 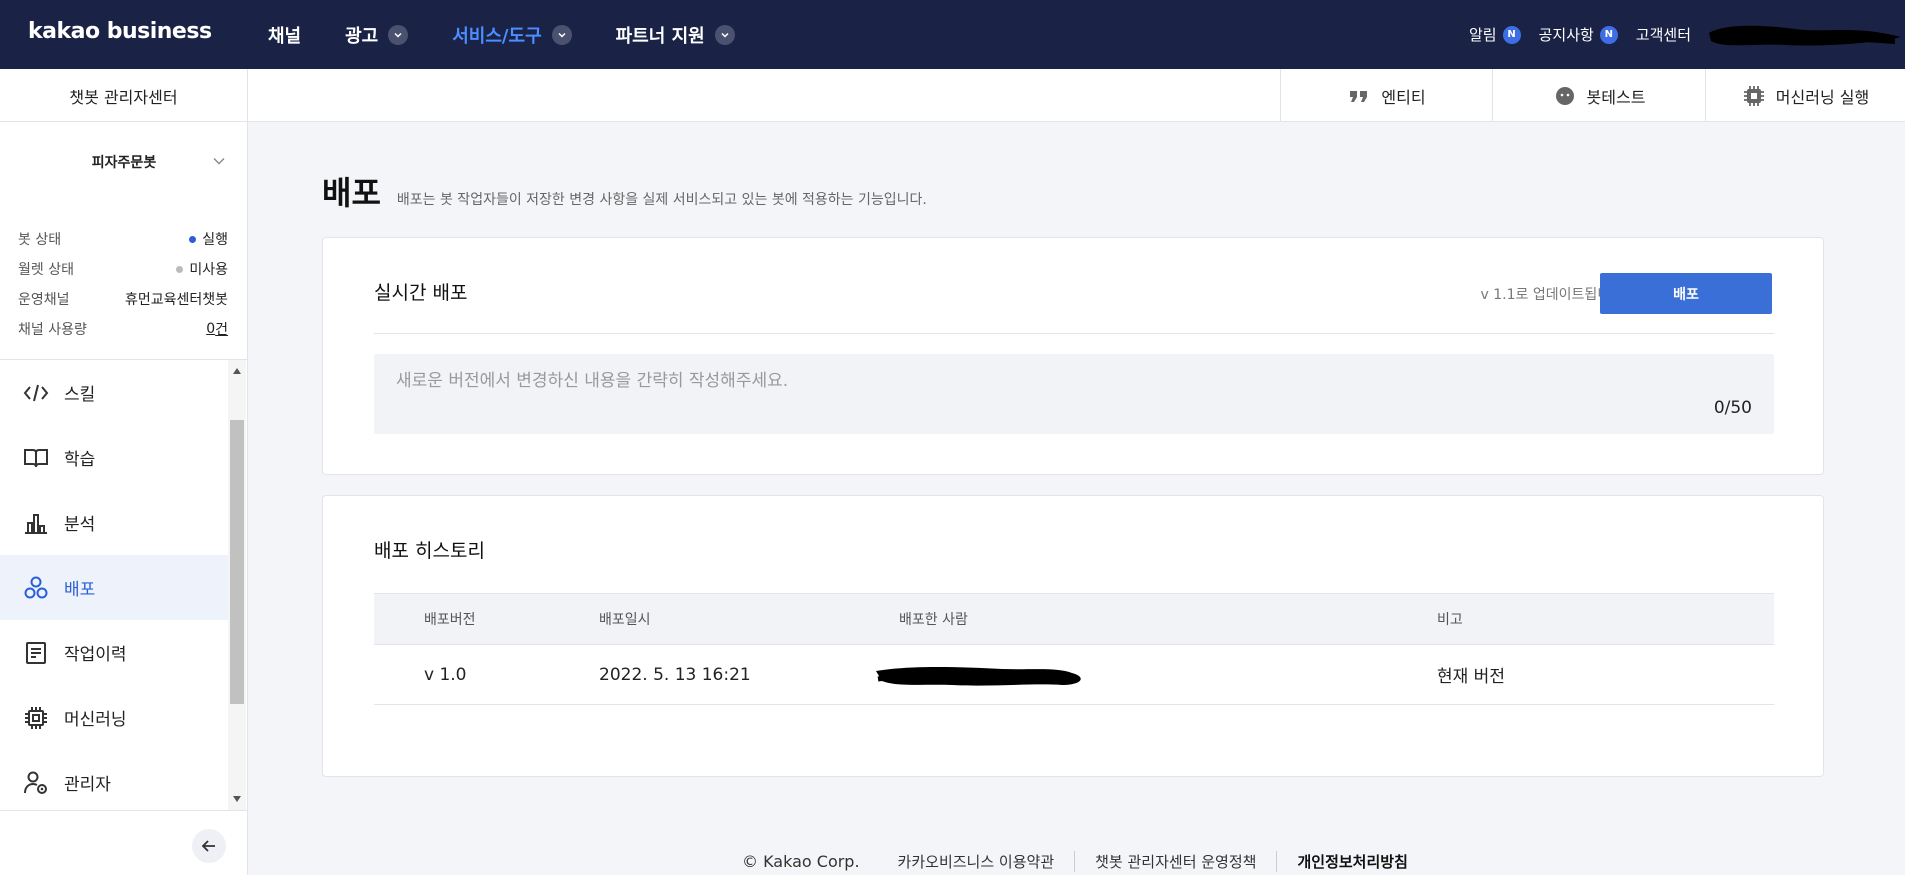 I want to click on menu-services-label: 서비스/도구, so click(x=497, y=36).